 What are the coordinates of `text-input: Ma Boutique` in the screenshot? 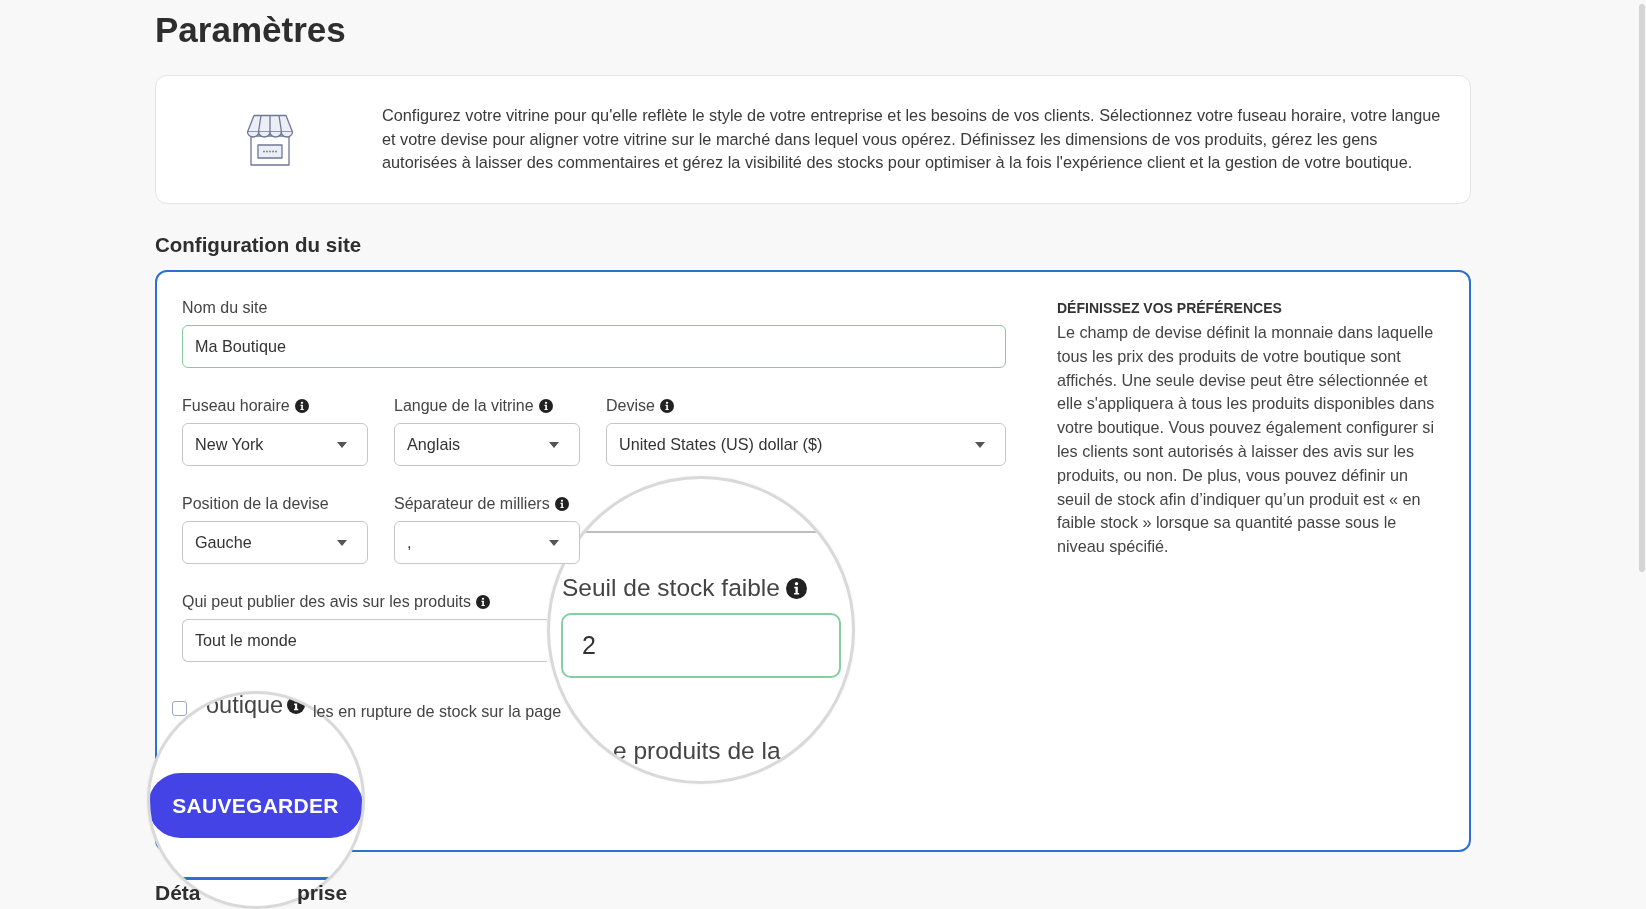 It's located at (594, 346).